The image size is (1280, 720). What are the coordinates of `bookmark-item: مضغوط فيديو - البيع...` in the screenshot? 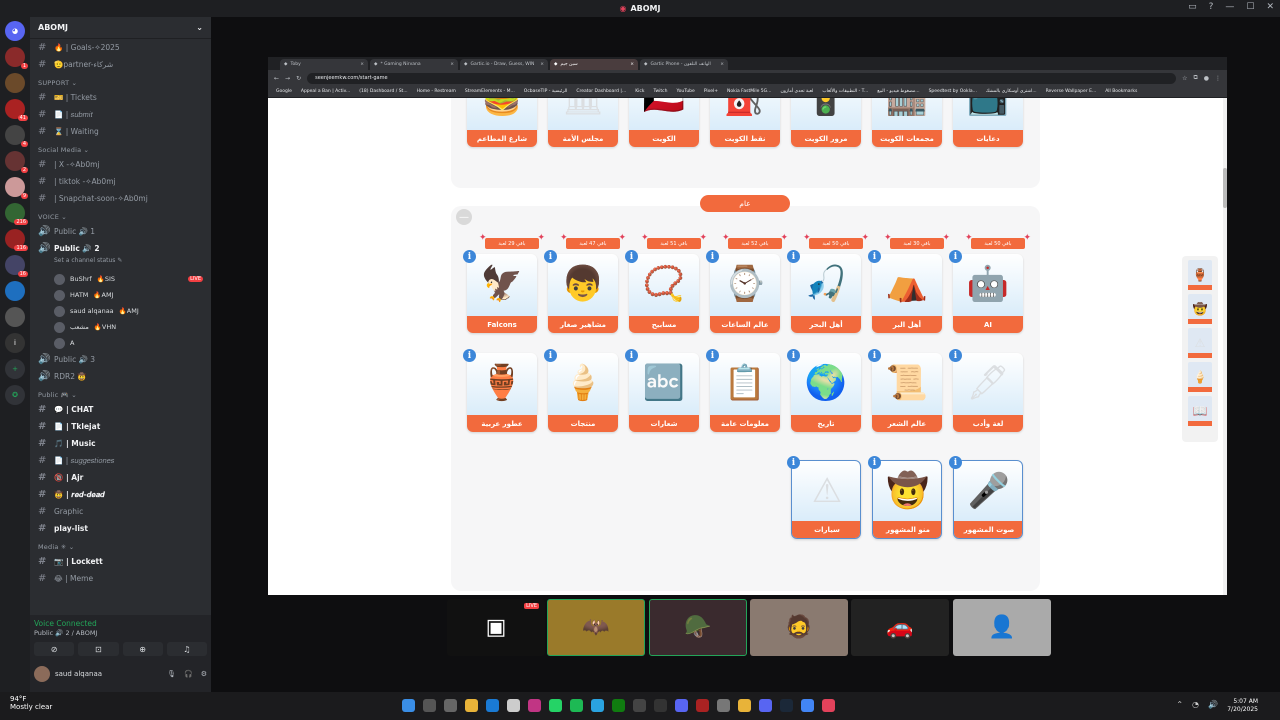 It's located at (898, 91).